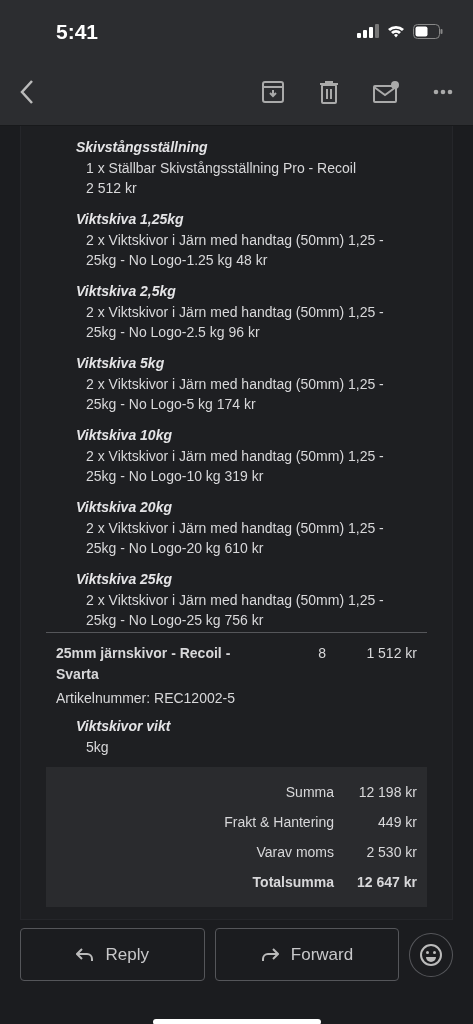 The width and height of the screenshot is (473, 1024). Describe the element at coordinates (235, 394) in the screenshot. I see `option-description: 2 x Viktskivor i Järn med handtag (50mm) 1,25 - 25kg - No Logo-5 kg 174 kr` at that location.